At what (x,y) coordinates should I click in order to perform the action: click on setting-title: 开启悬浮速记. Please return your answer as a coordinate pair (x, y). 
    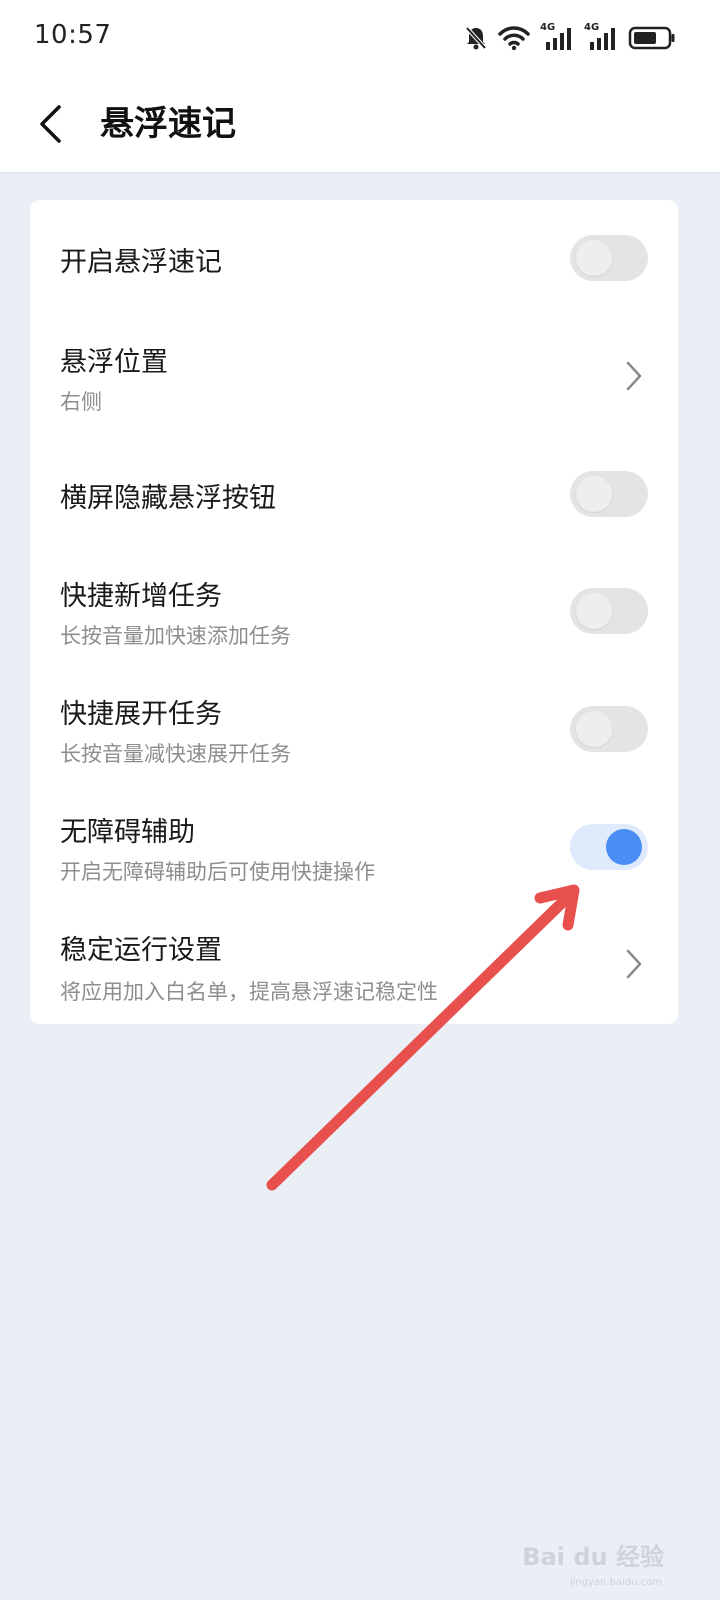
    Looking at the image, I should click on (141, 262).